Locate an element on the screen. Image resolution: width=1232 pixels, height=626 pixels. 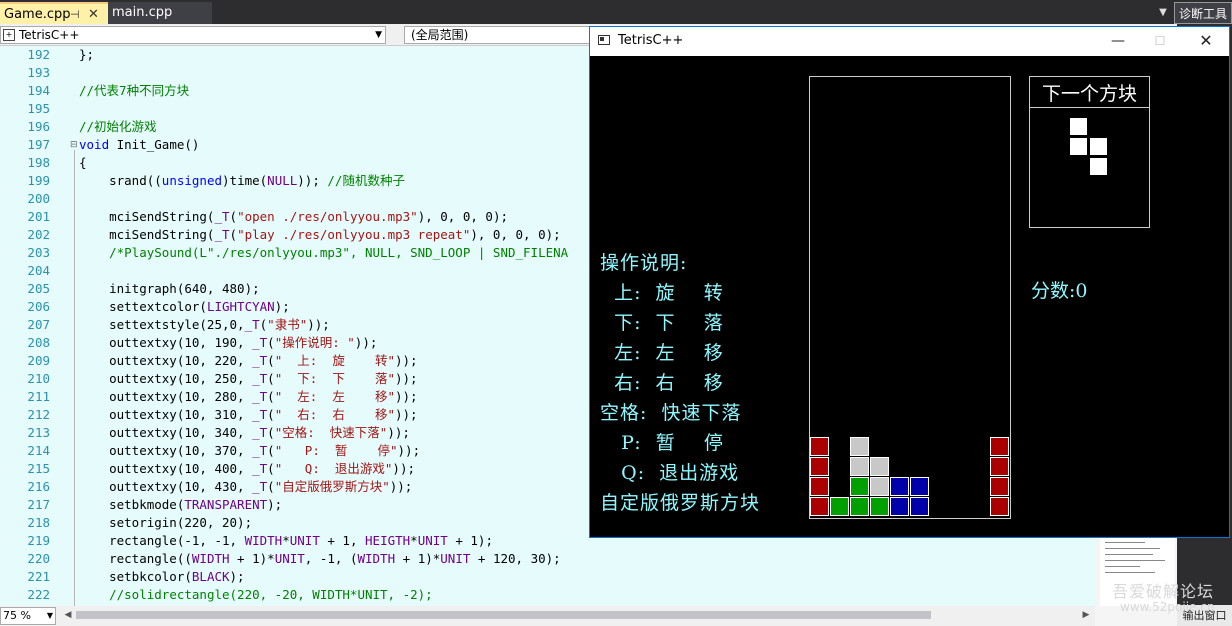
line-number: 203 is located at coordinates (38, 252).